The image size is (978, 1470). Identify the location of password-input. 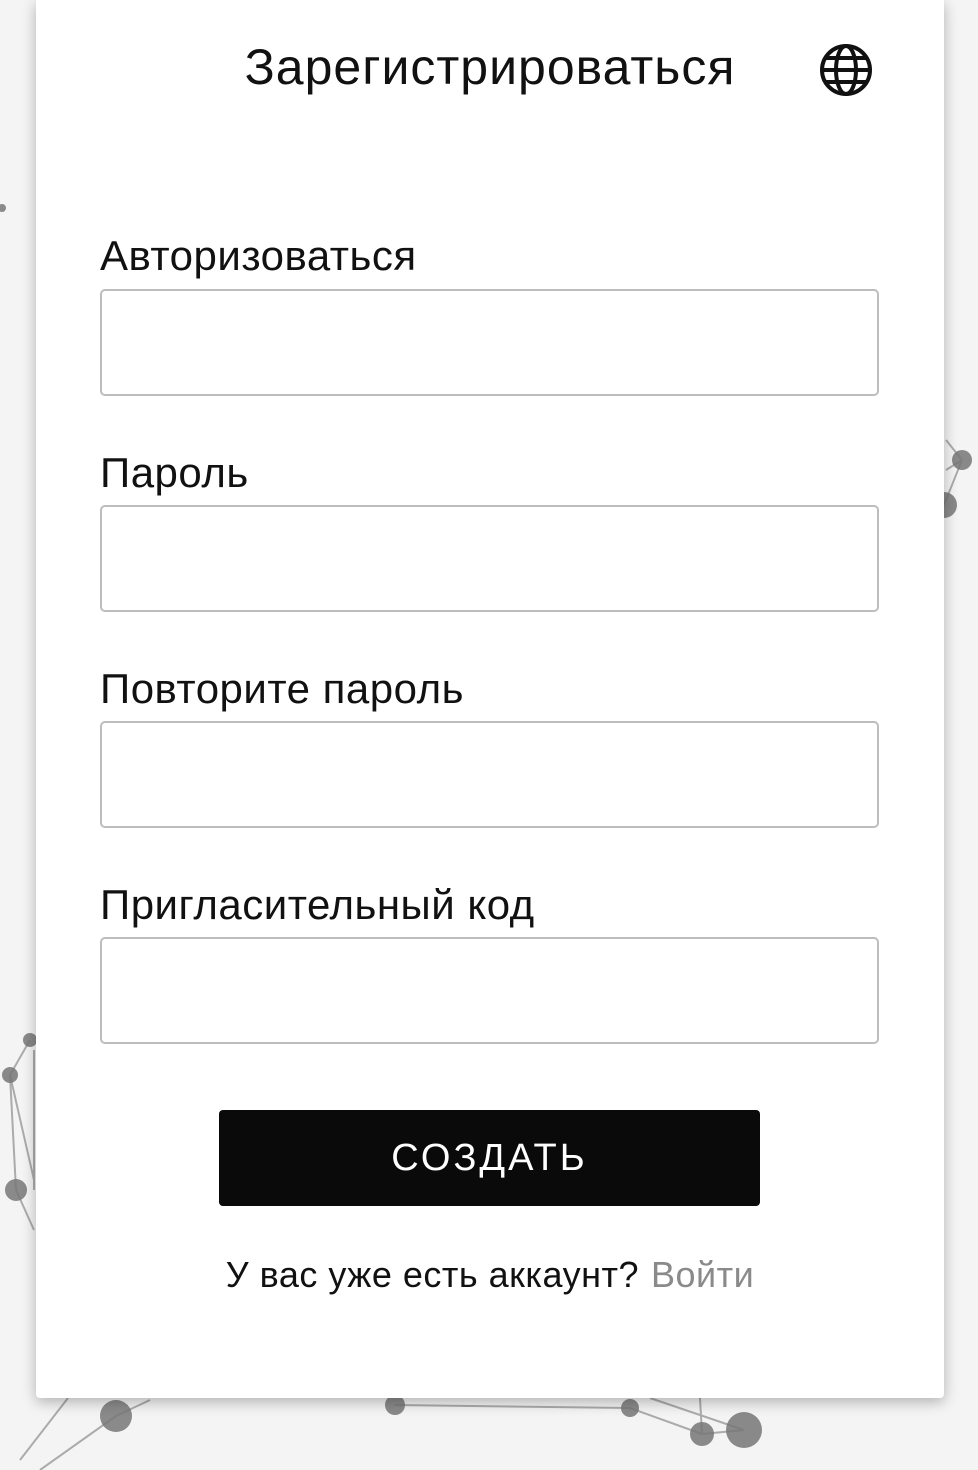
(489, 558).